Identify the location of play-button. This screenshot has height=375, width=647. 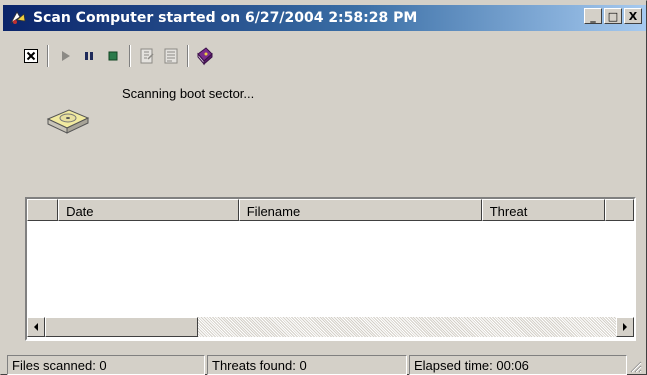
(65, 56).